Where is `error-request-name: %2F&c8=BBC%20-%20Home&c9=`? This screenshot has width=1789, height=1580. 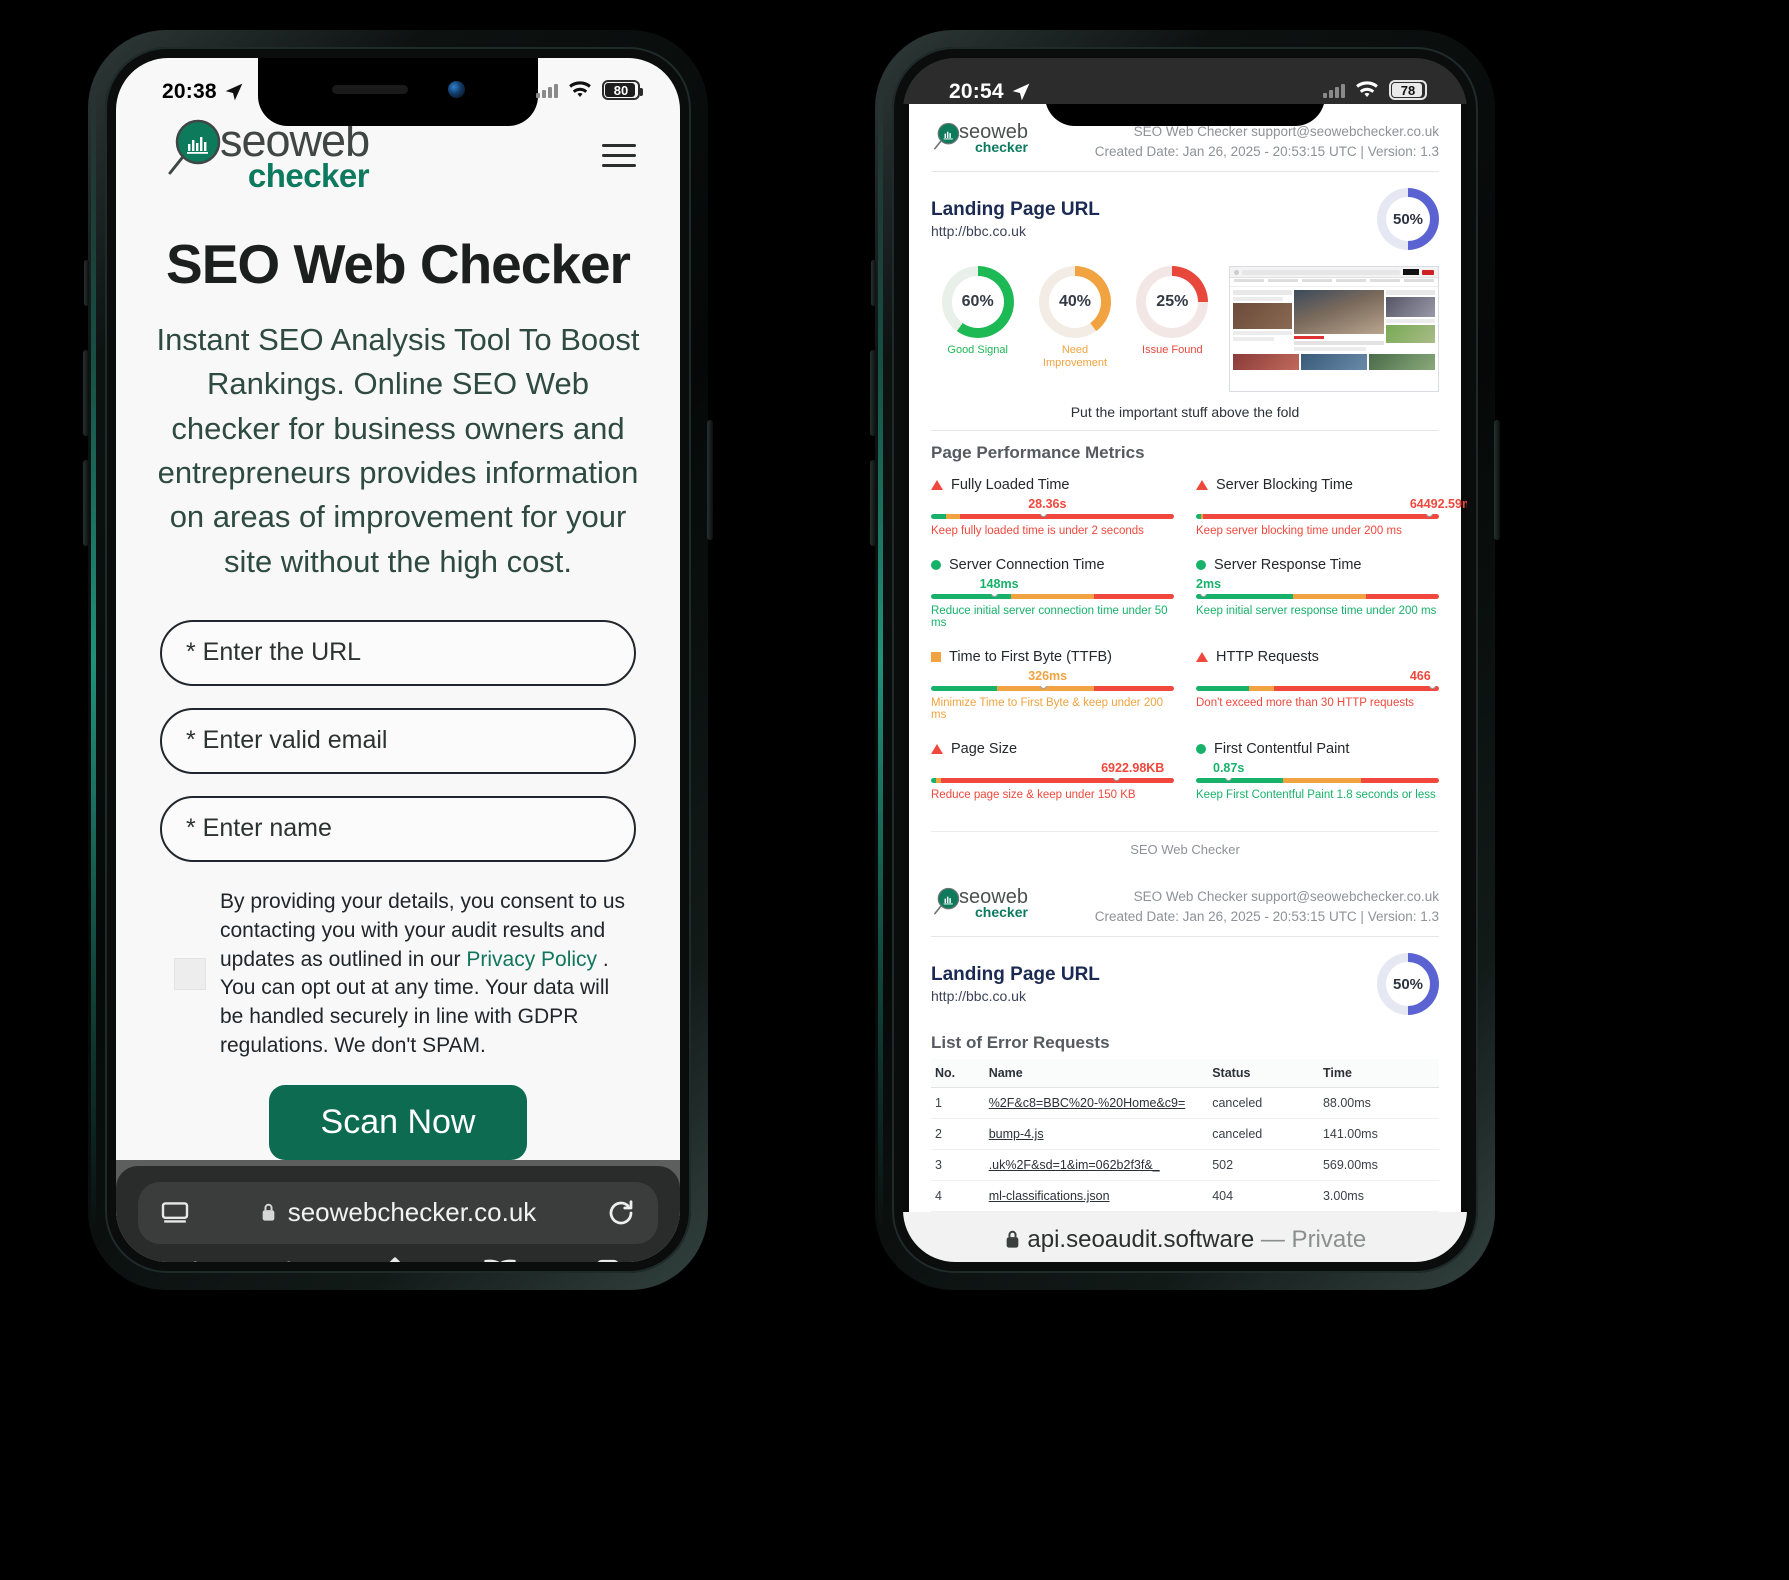 error-request-name: %2F&c8=BBC%20-%20Home&c9= is located at coordinates (1096, 1103).